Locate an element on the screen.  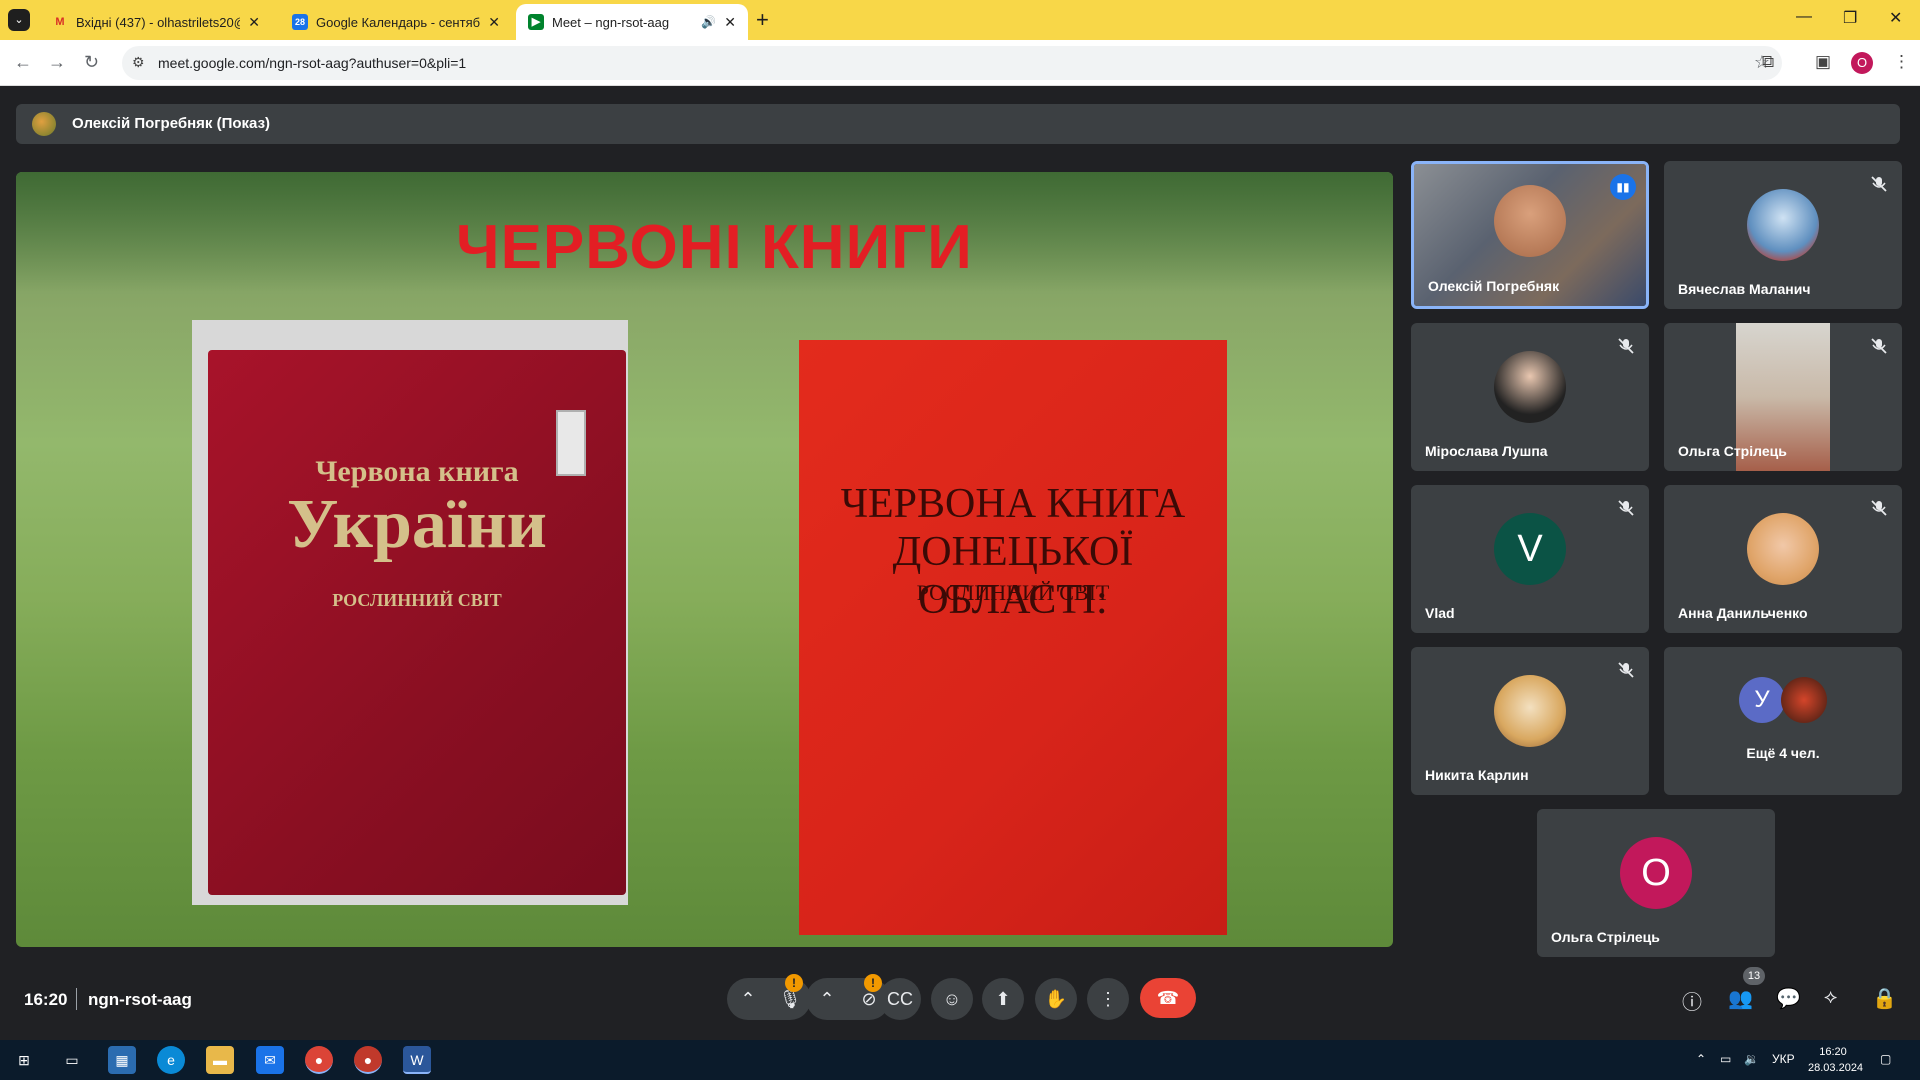
calendar-icon: 28 is located at coordinates (300, 22).